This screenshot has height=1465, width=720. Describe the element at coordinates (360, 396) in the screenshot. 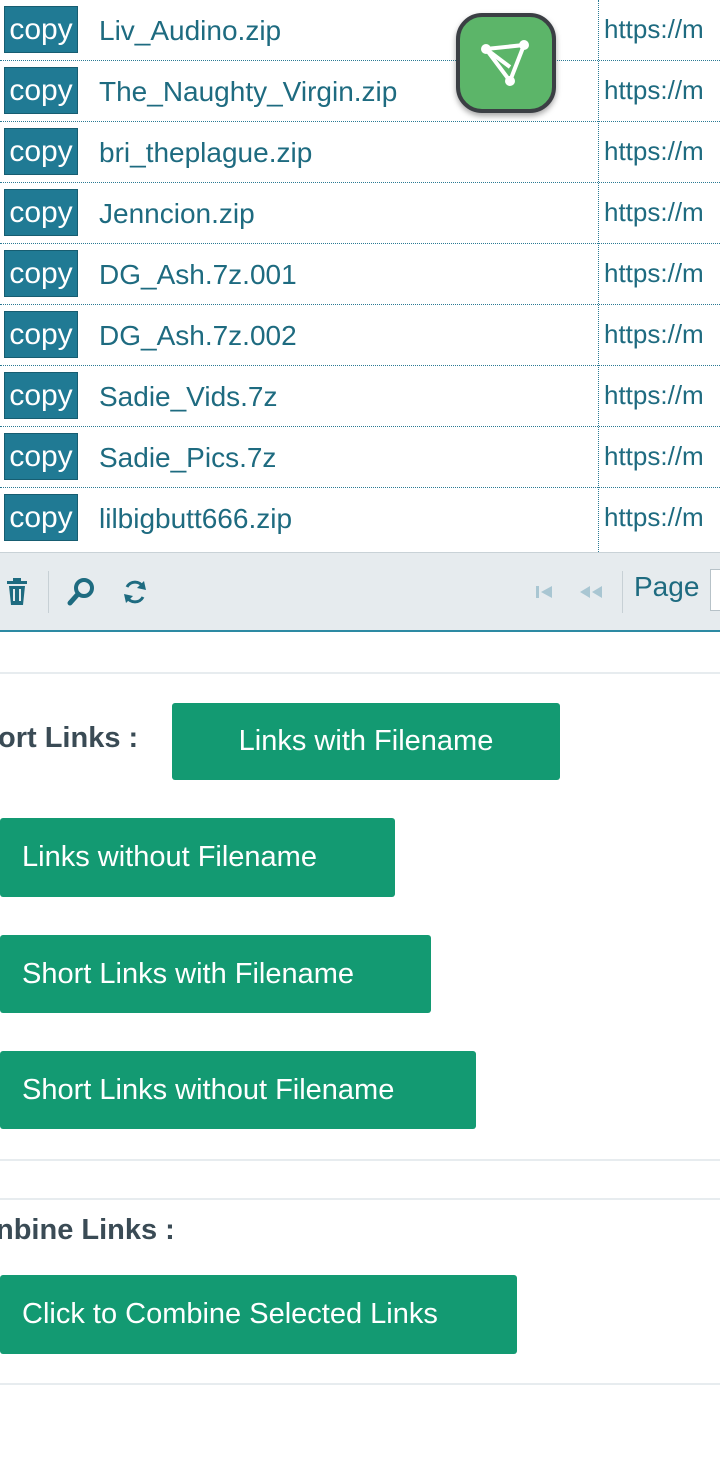

I see `table-row: copy Sadie_Vids.7z https://m` at that location.